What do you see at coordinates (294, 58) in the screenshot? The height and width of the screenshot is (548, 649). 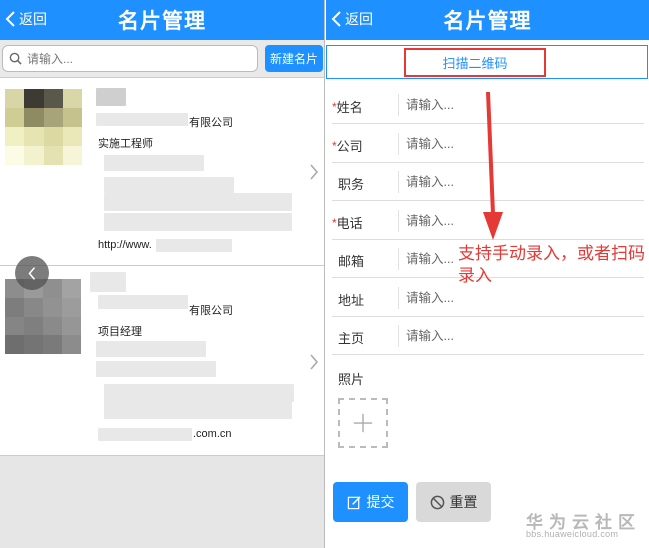 I see `new-card-button: 新建名片` at bounding box center [294, 58].